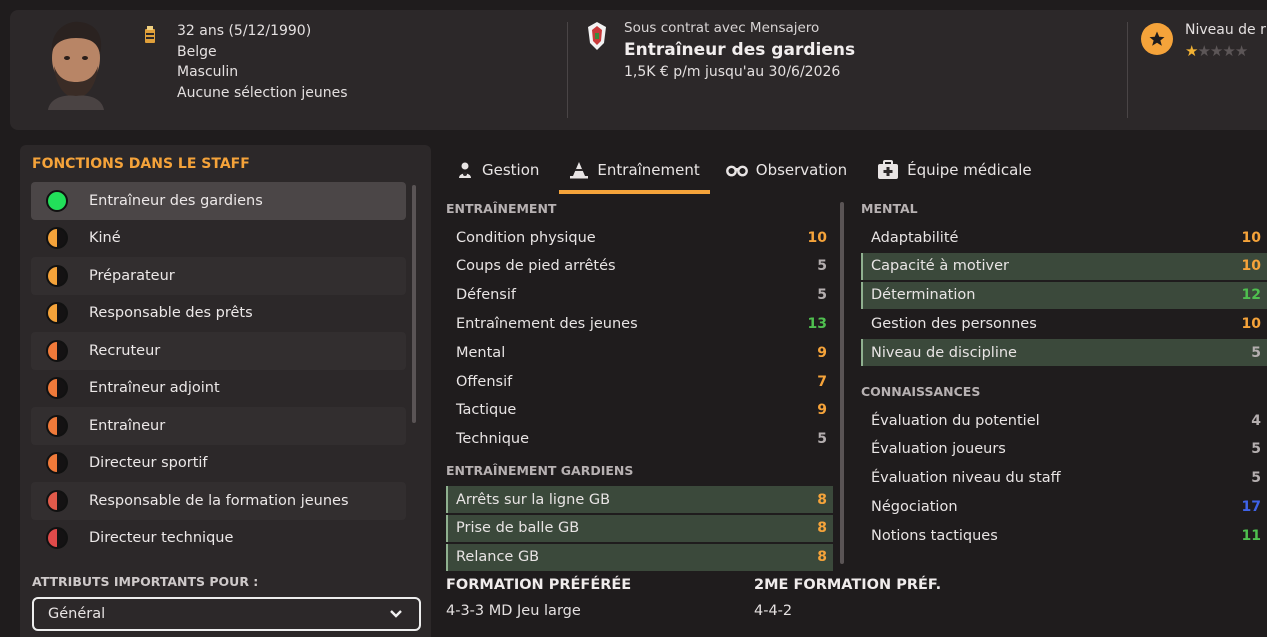 This screenshot has width=1267, height=637. I want to click on staff-role-label: Responsable de la formation jeunes, so click(219, 500).